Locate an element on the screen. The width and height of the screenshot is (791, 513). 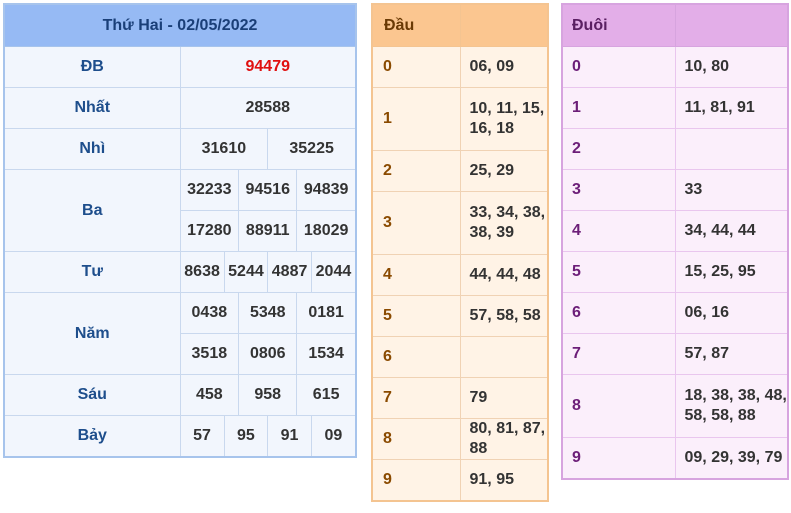
prize-value-nam: 1534 is located at coordinates (325, 354).